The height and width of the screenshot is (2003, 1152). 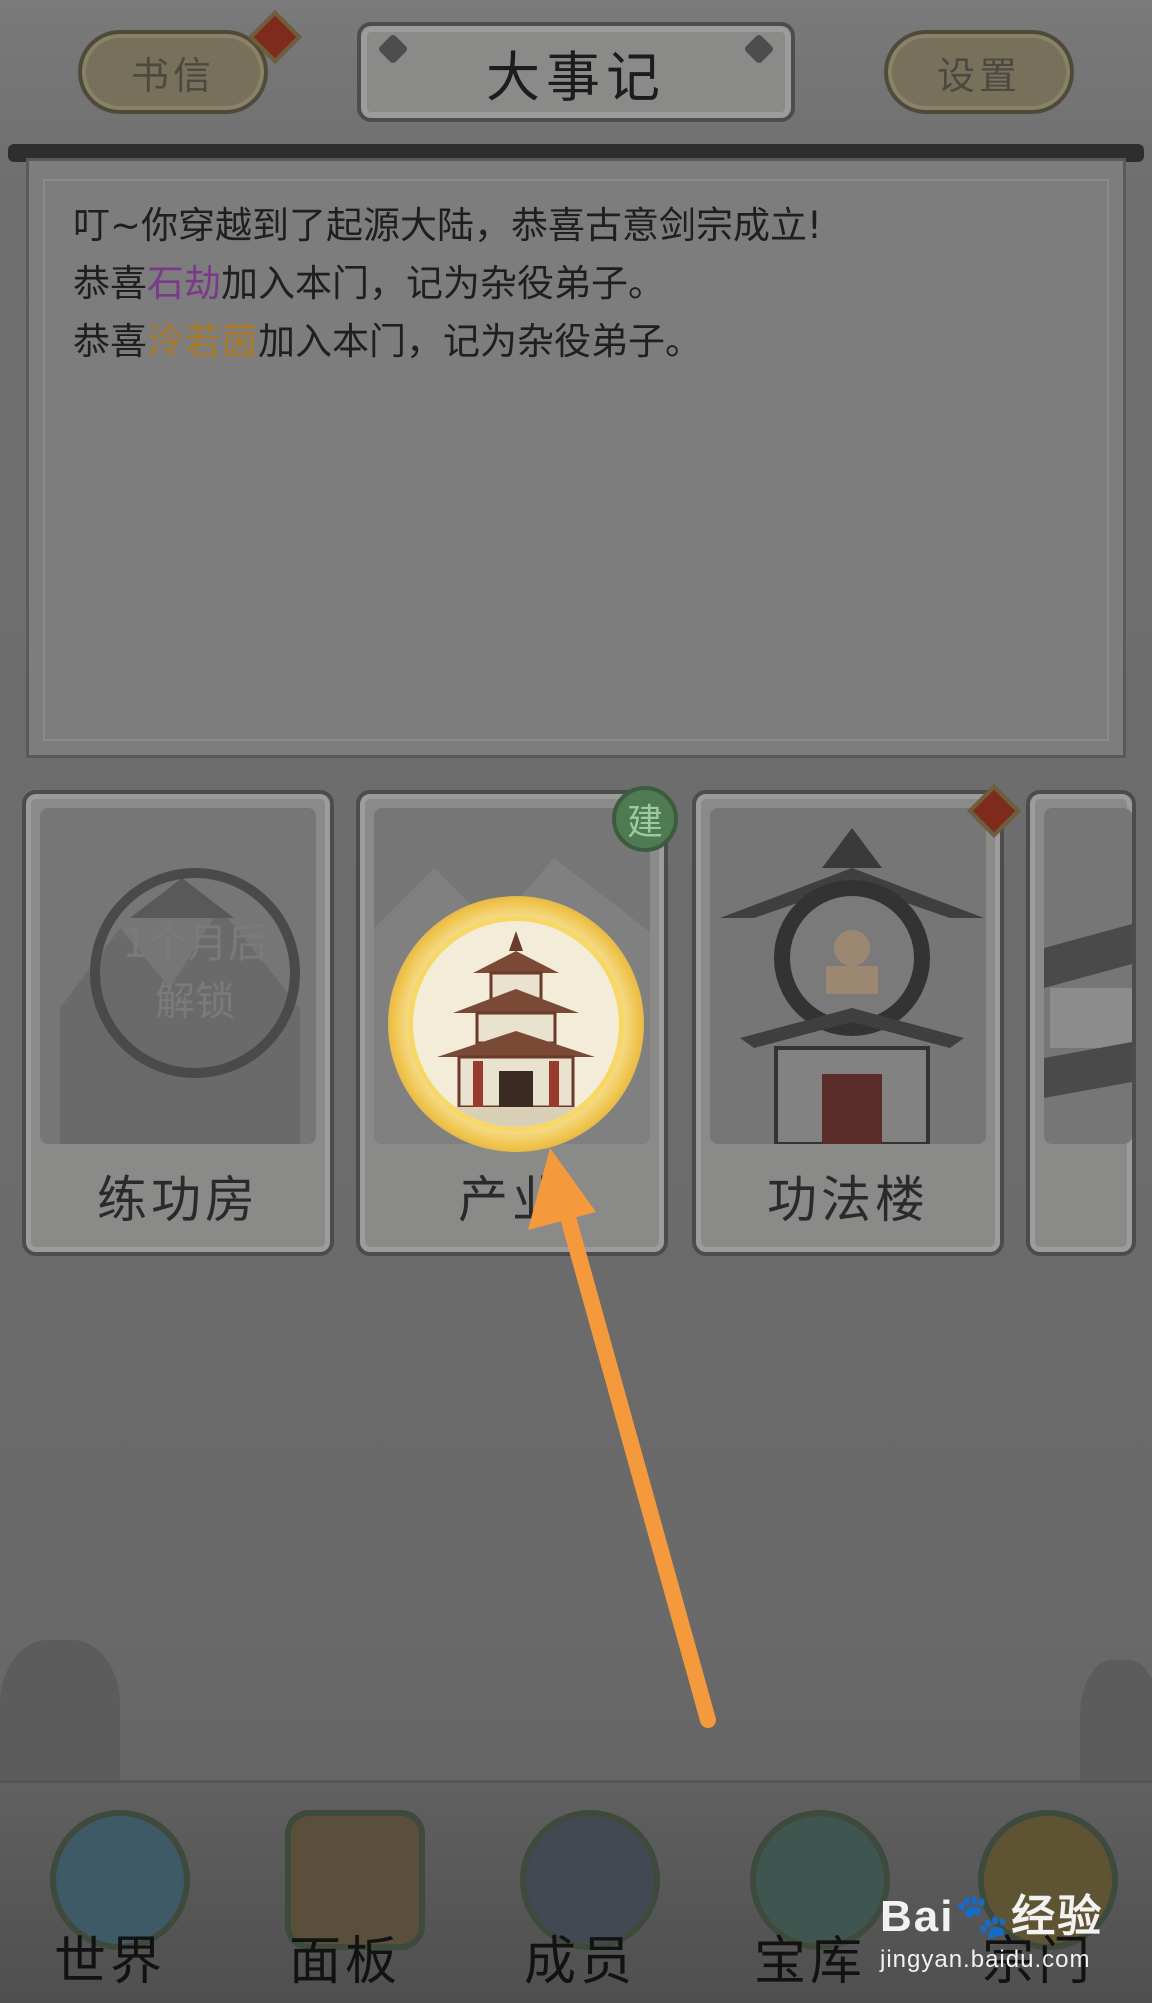 I want to click on nav-label: 宝库, so click(x=809, y=1962).